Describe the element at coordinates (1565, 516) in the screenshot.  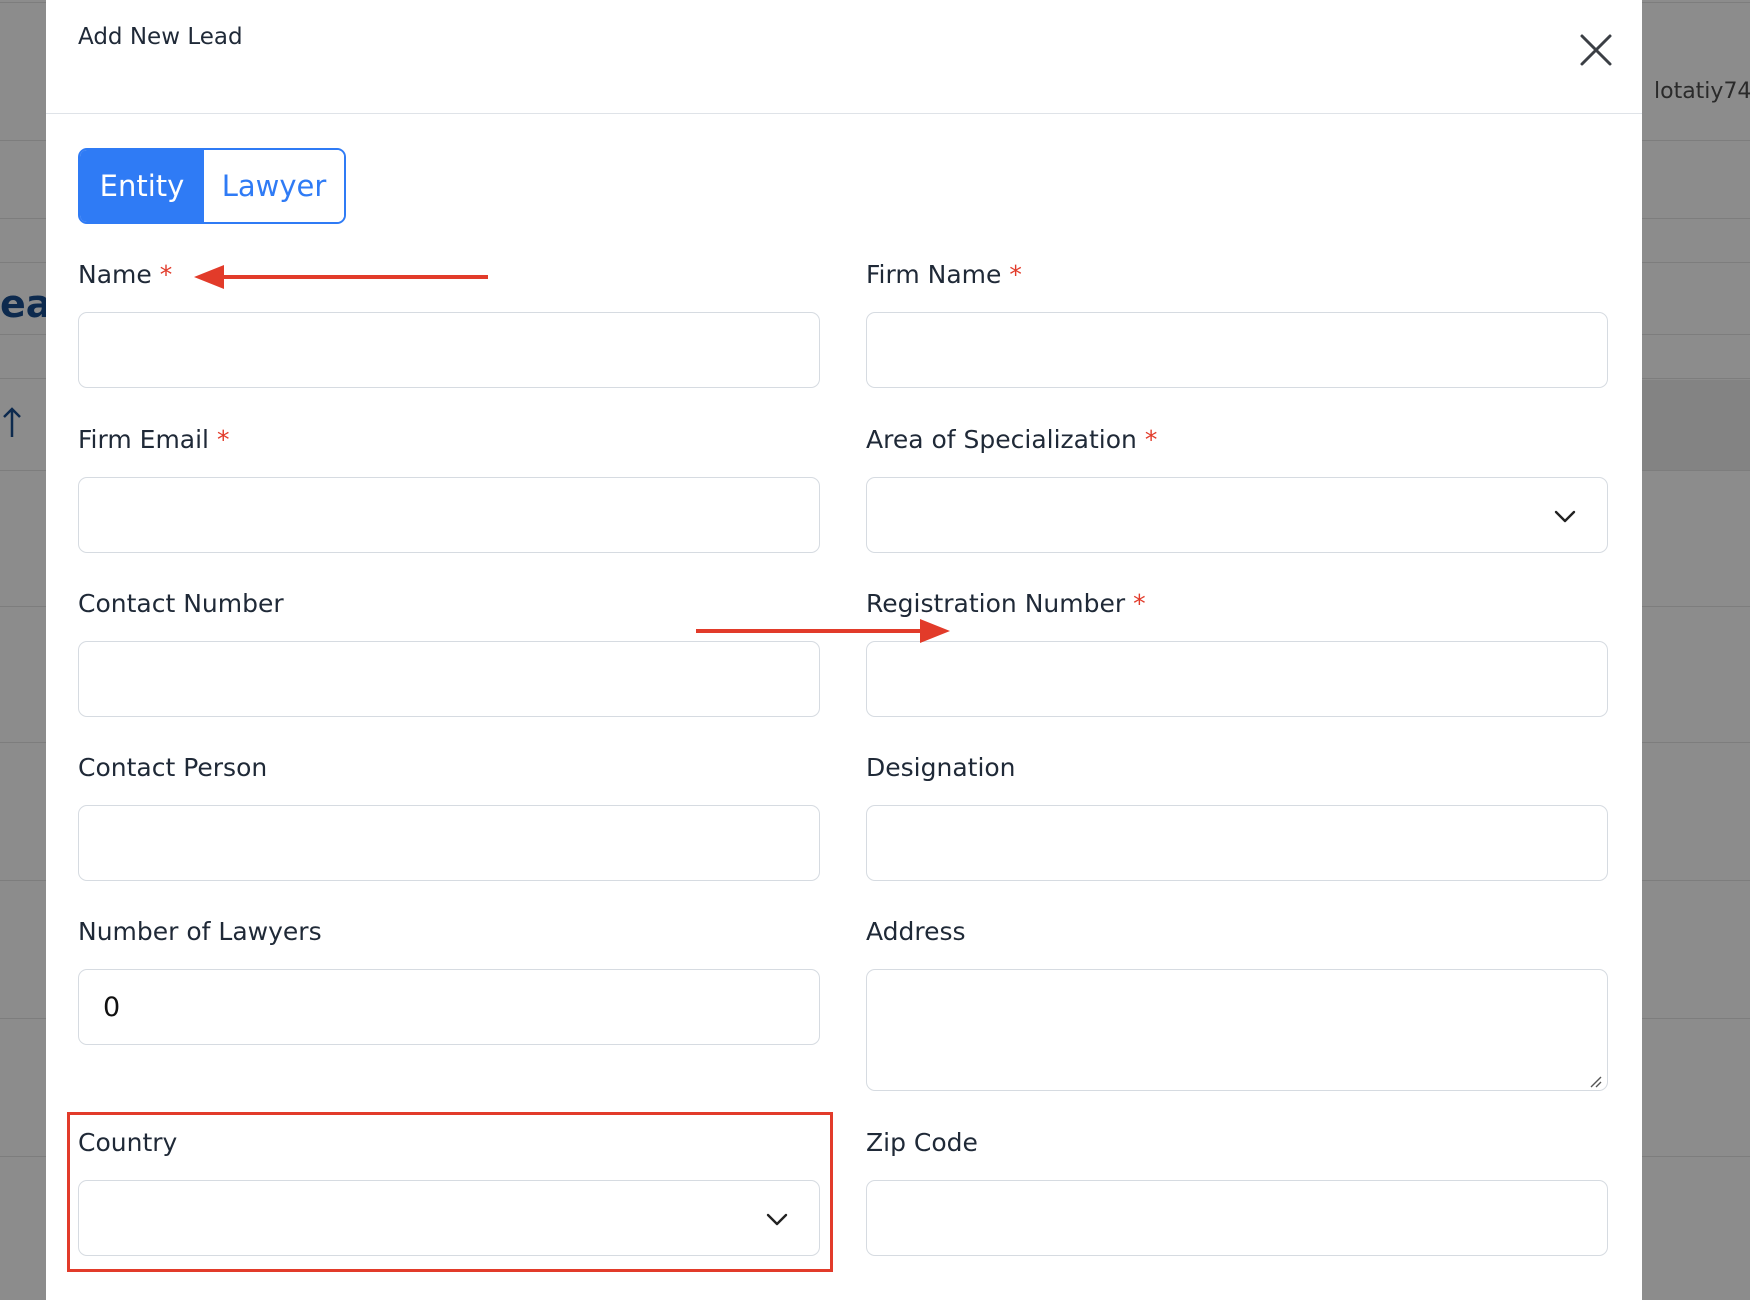
I see `chevron-down-icon` at that location.